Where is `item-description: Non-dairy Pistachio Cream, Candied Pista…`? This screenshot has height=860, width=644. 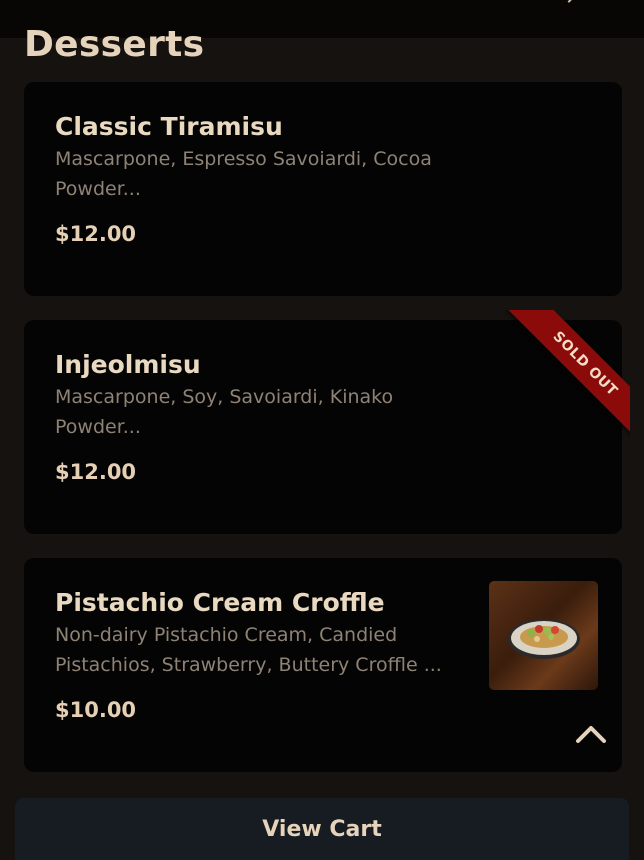
item-description: Non-dairy Pistachio Cream, Candied Pista… is located at coordinates (248, 650).